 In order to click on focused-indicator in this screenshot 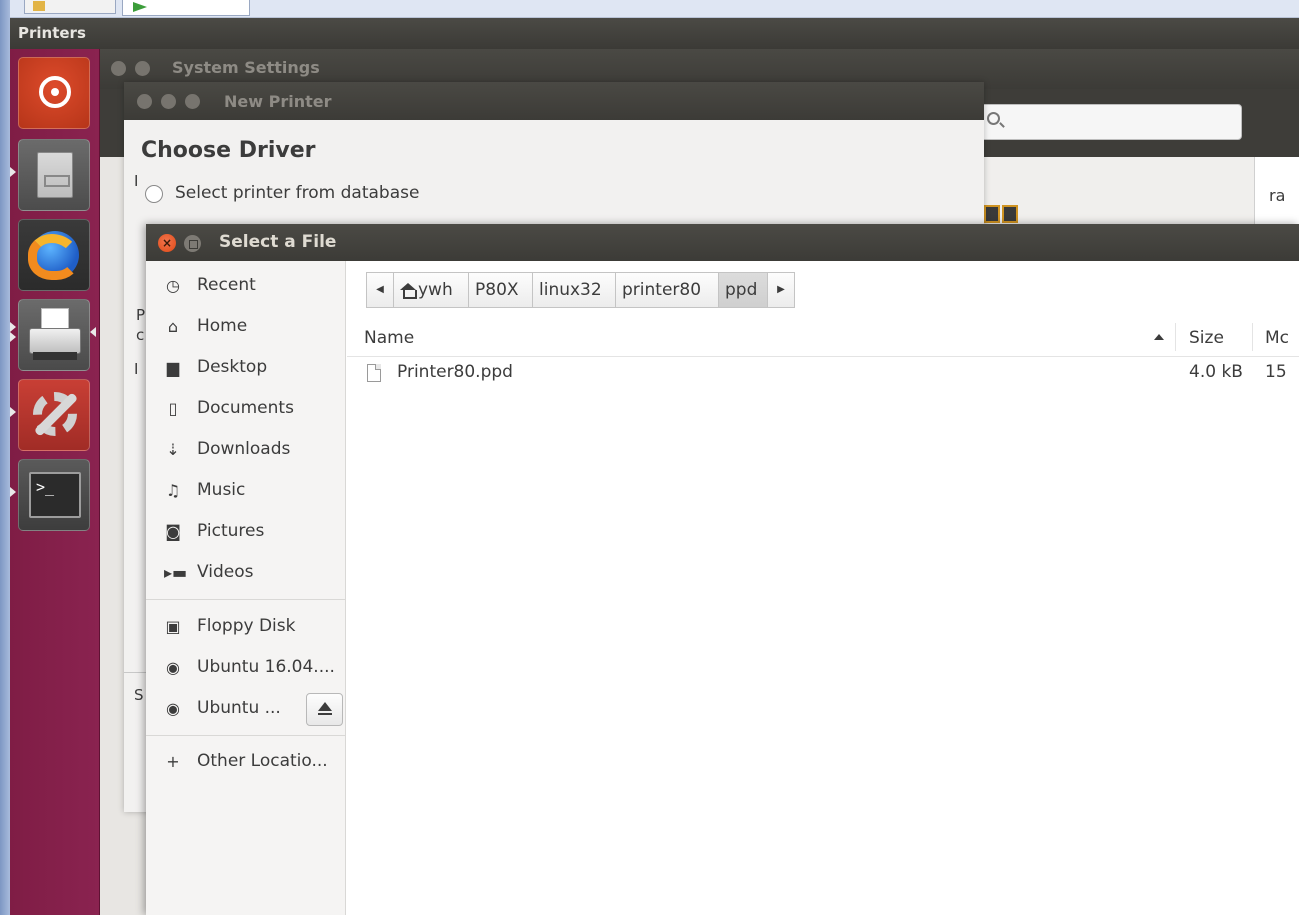, I will do `click(93, 332)`.